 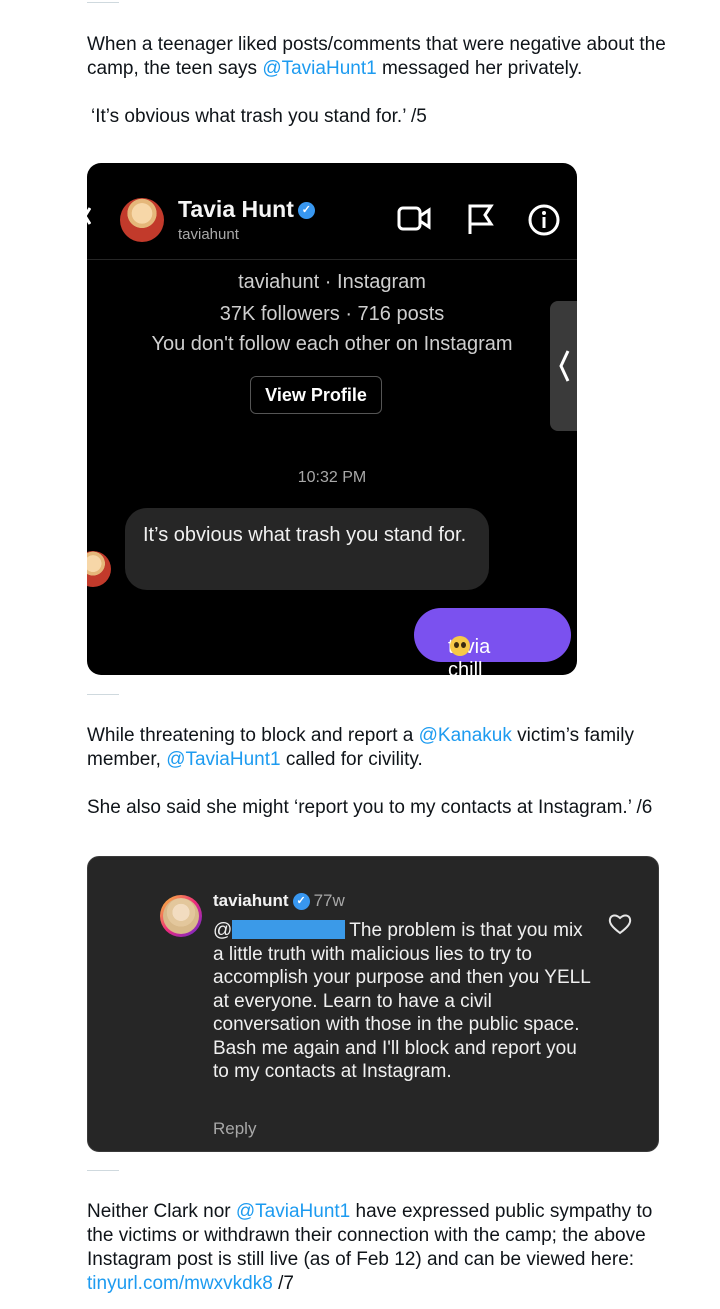 I want to click on stats-line: 37K followers · 716 posts, so click(x=332, y=314).